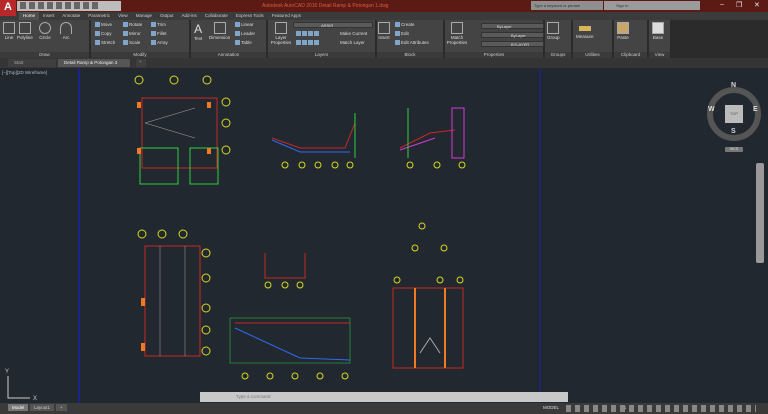  What do you see at coordinates (457, 28) in the screenshot?
I see `match-properties-icon` at bounding box center [457, 28].